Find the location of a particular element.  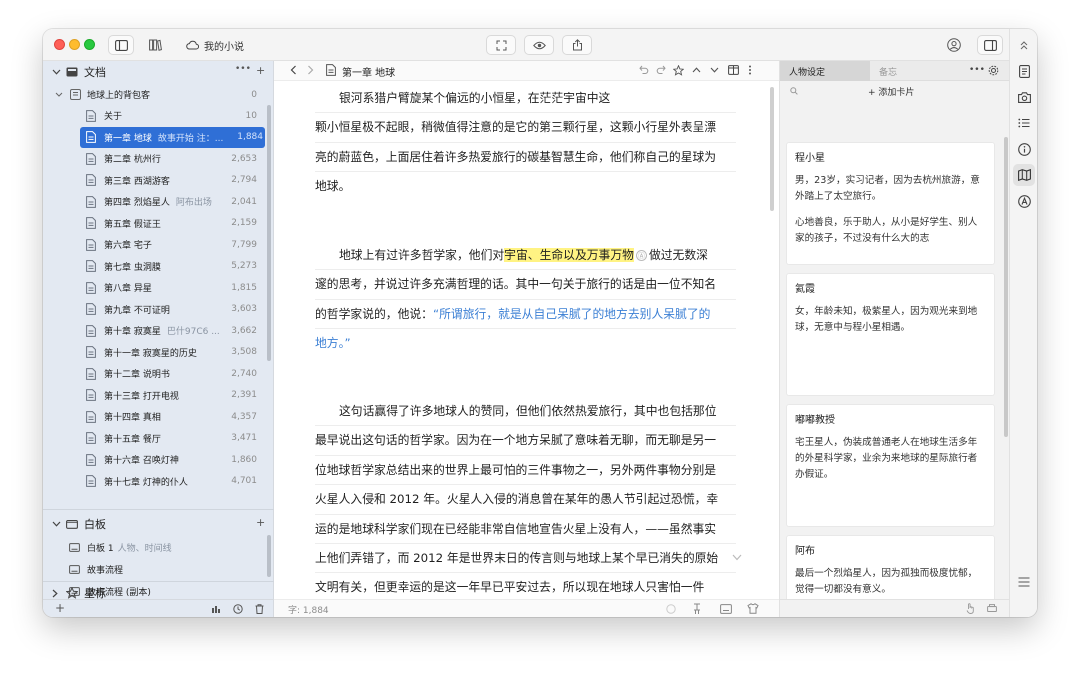

print-icon is located at coordinates (992, 608).